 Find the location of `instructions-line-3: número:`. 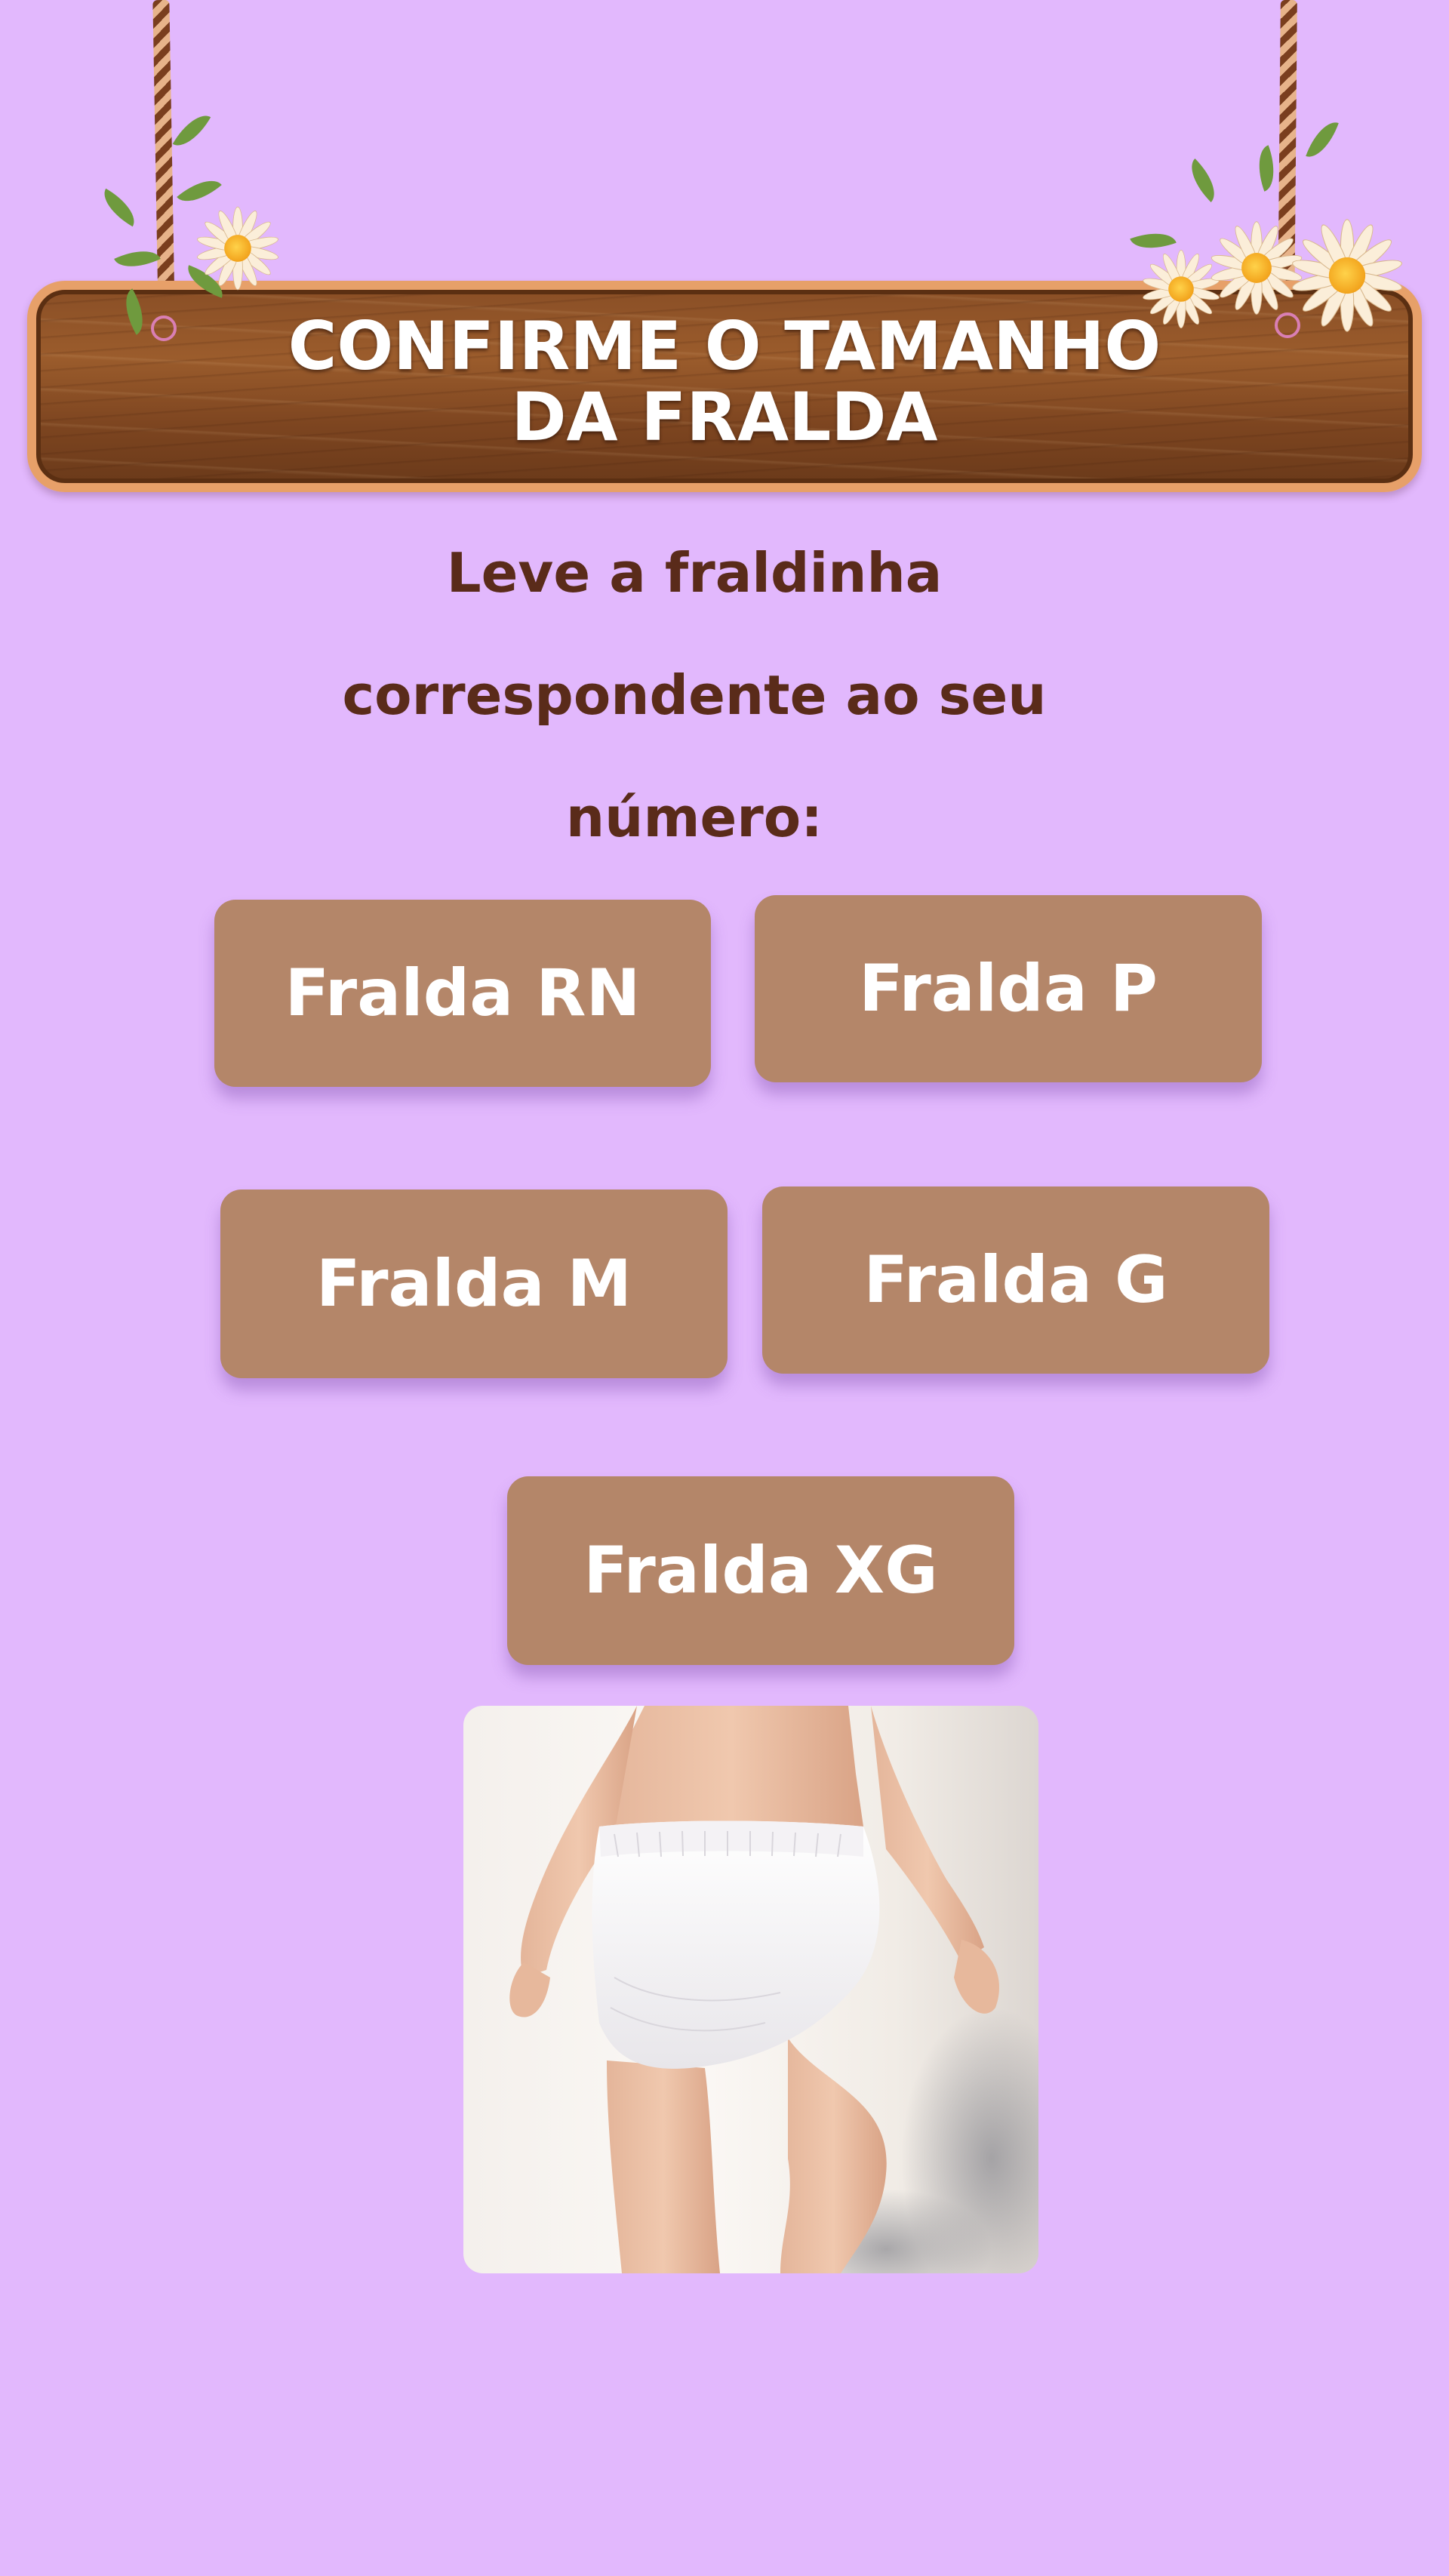

instructions-line-3: número: is located at coordinates (694, 818).